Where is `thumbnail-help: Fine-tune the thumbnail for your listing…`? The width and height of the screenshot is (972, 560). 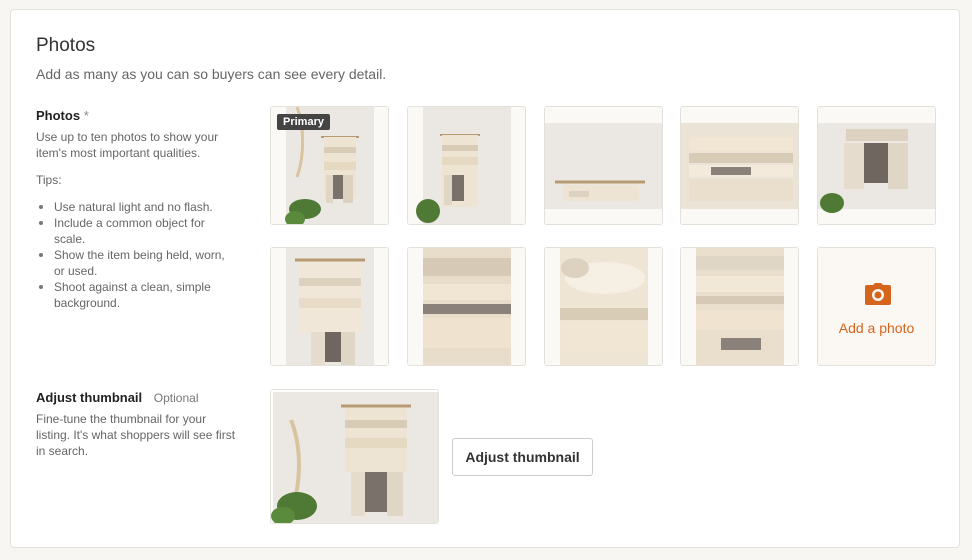 thumbnail-help: Fine-tune the thumbnail for your listing… is located at coordinates (136, 435).